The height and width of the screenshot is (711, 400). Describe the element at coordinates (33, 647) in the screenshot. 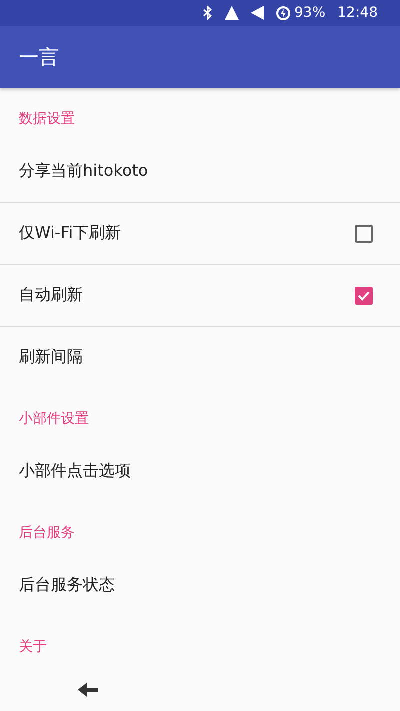

I see `section-header: 关于` at that location.